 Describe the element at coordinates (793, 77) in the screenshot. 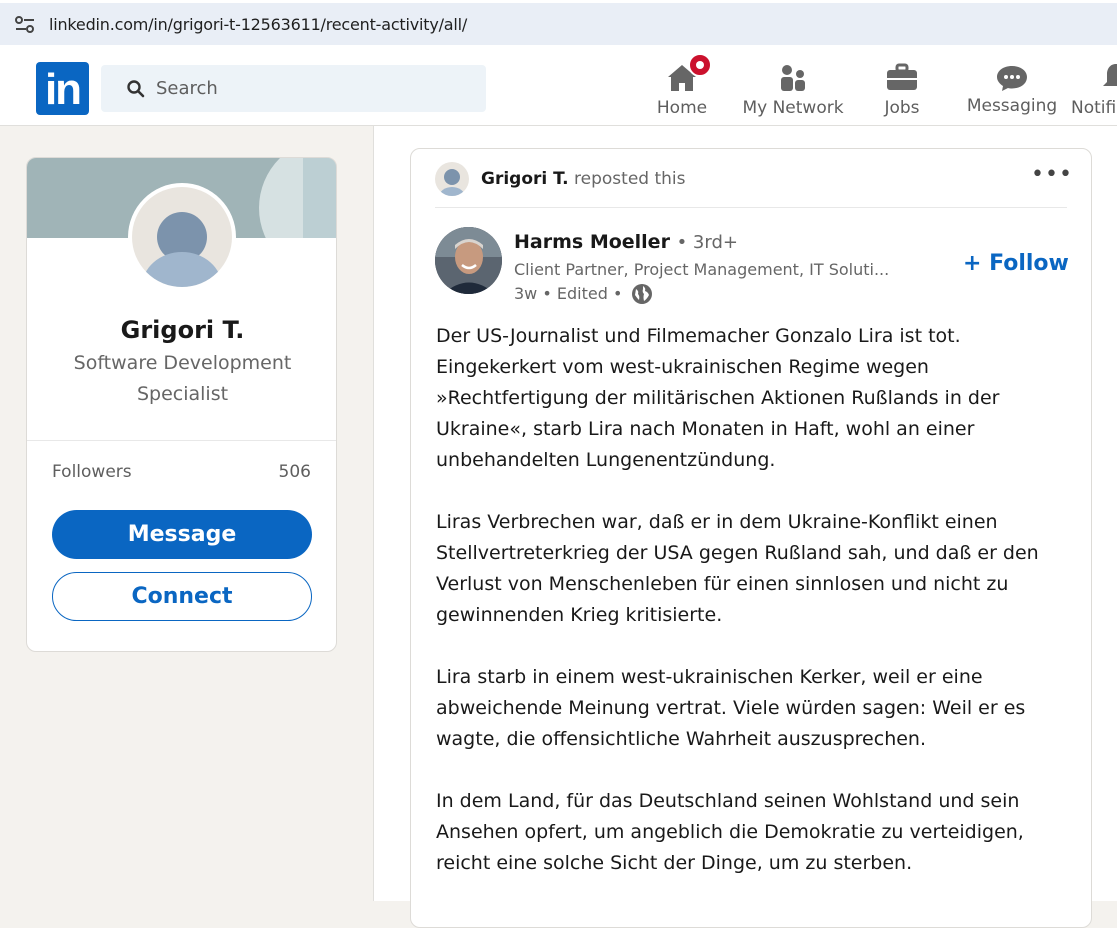

I see `network-icon` at that location.